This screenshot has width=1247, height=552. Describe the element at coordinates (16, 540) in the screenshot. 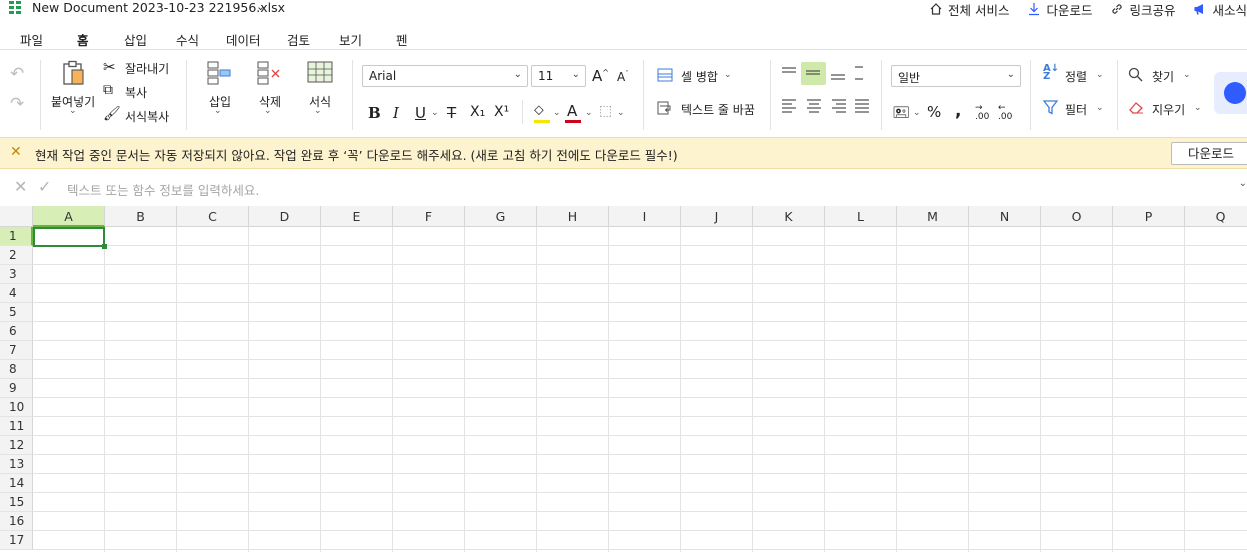

I see `row-header-17: 17` at that location.